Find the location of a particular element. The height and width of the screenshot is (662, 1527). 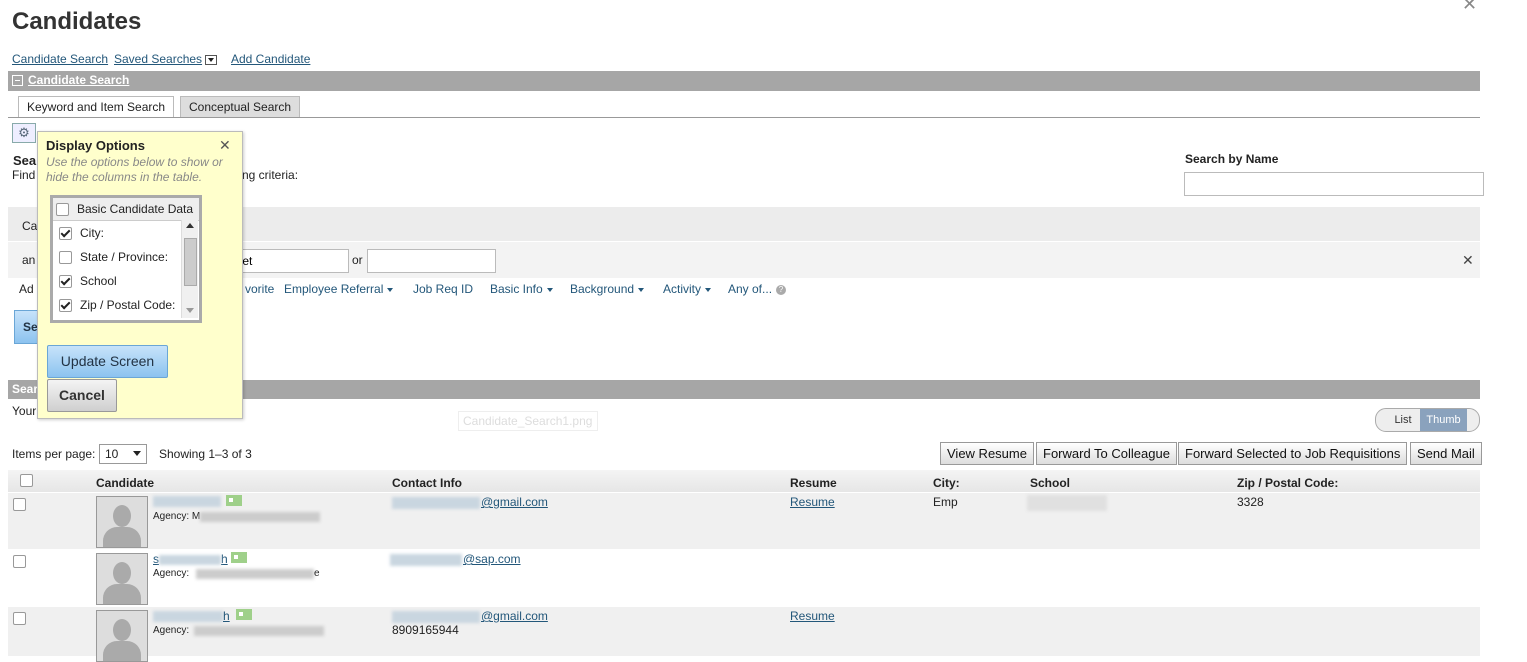

any-of-filter: Any of...? is located at coordinates (757, 289).